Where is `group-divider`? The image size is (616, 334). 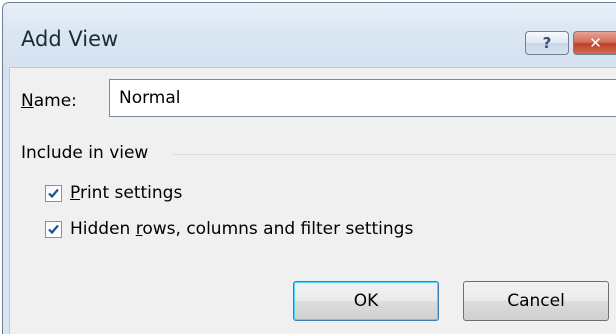
group-divider is located at coordinates (394, 154).